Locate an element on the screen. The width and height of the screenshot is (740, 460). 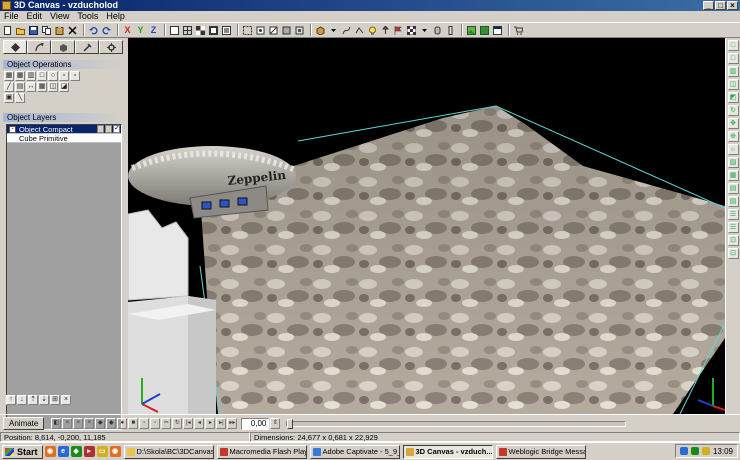
anim-cut-icon: ✂ is located at coordinates (166, 423).